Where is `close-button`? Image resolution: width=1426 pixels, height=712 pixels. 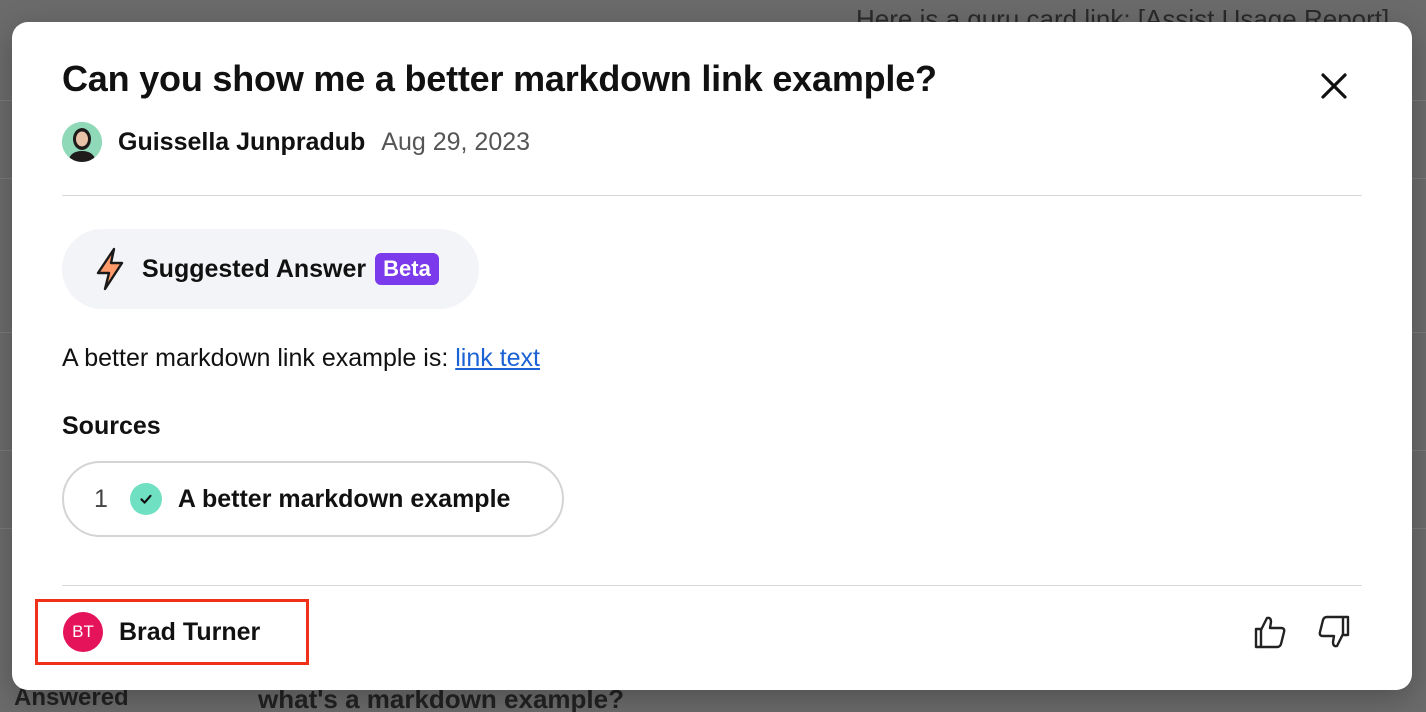 close-button is located at coordinates (1334, 86).